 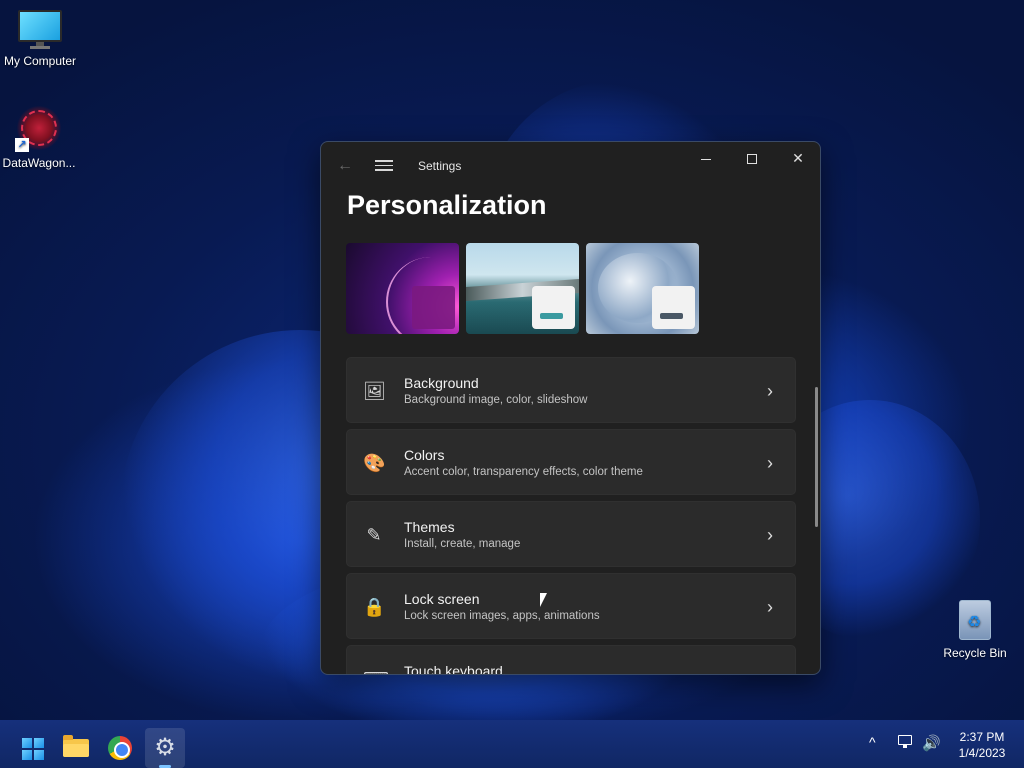 I want to click on datawagon-icon: ↗, so click(x=39, y=128).